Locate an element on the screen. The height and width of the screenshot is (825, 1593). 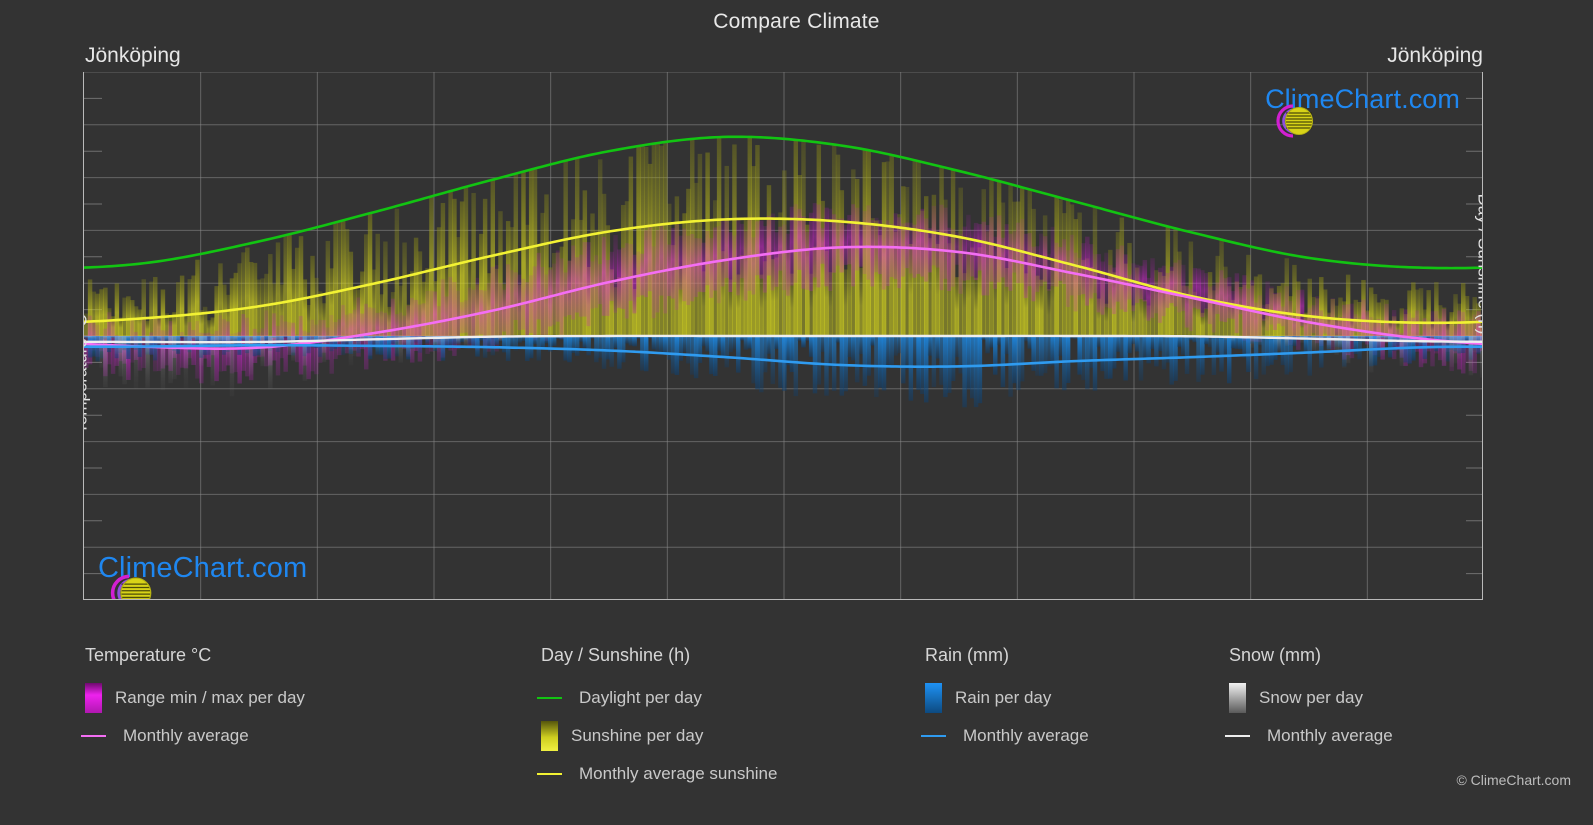
legend-label: Rain per day is located at coordinates (1003, 697).